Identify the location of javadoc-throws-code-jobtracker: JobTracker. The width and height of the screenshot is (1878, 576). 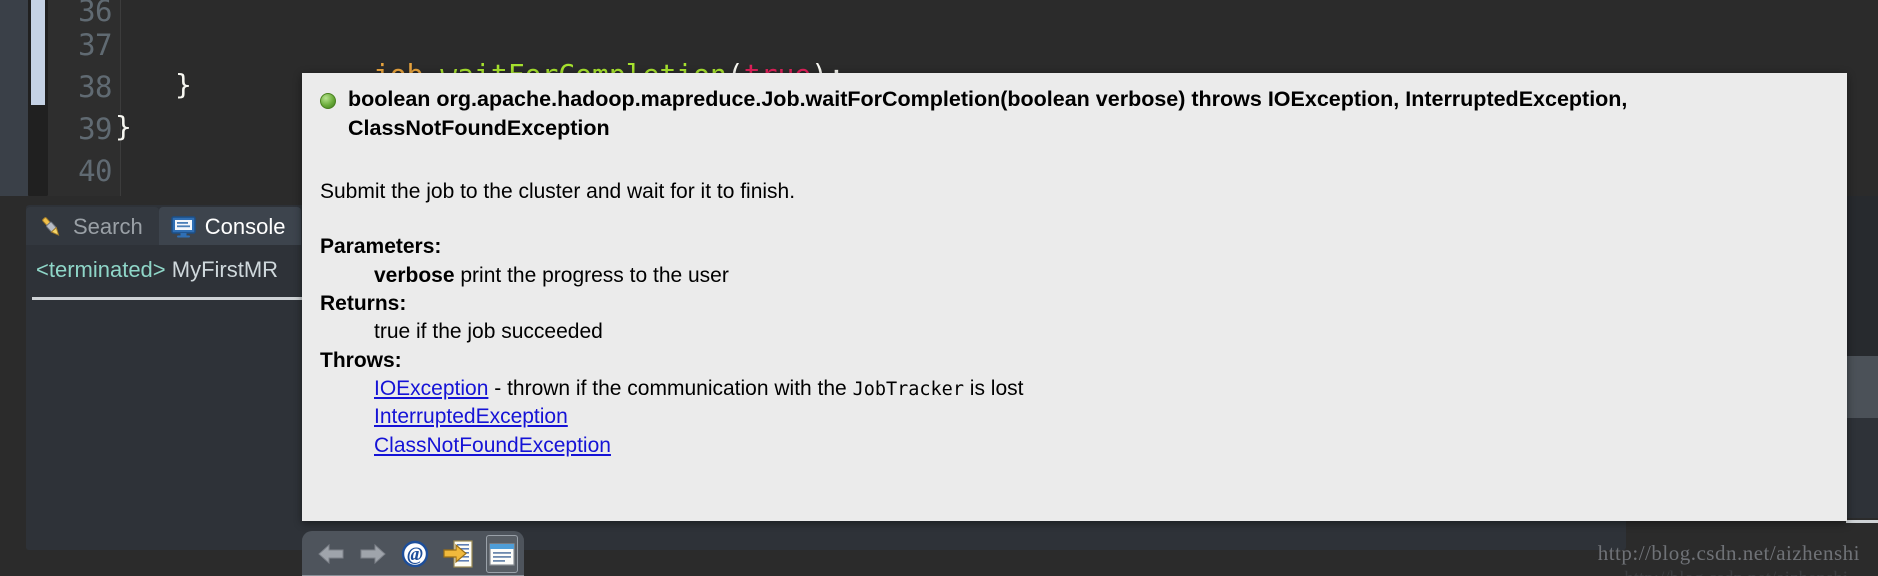
(908, 390).